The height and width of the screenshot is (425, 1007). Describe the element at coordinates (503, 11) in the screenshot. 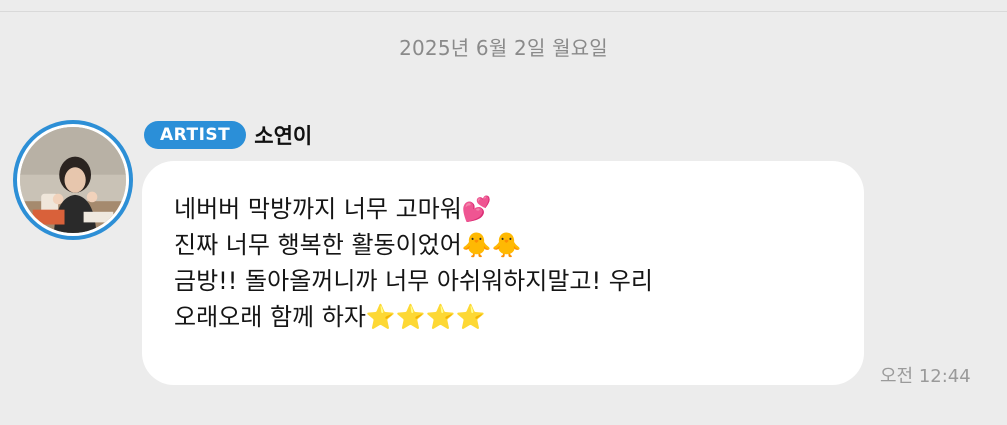

I see `divider-line` at that location.